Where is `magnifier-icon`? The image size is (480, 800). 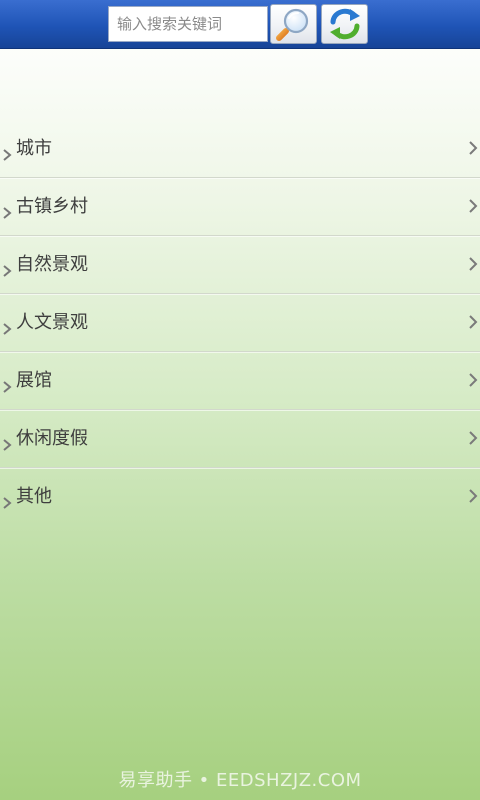 magnifier-icon is located at coordinates (291, 24).